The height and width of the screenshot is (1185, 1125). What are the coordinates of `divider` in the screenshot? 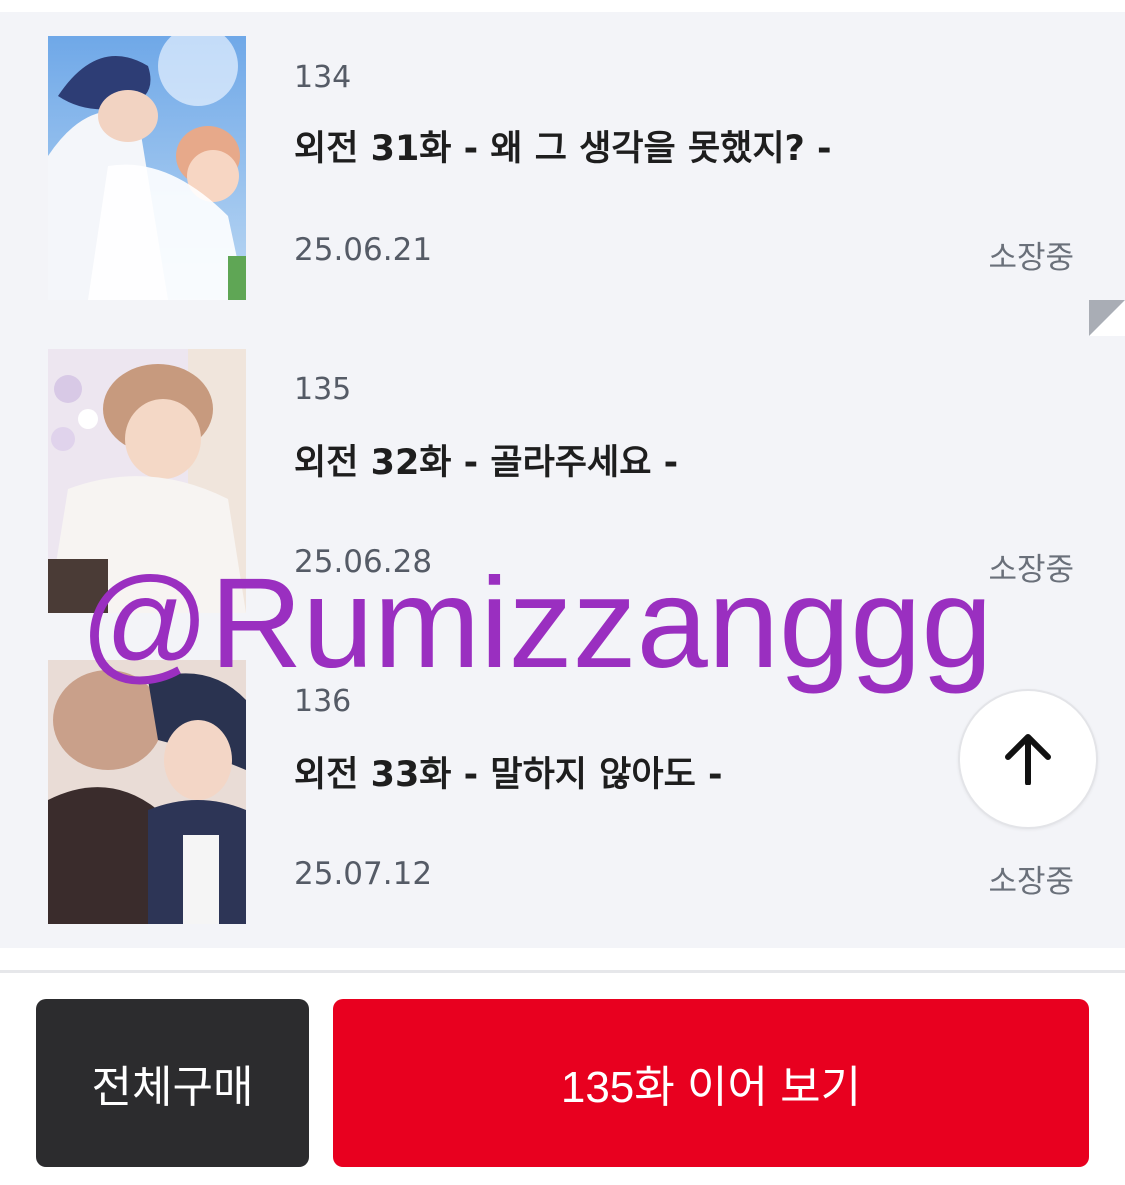 It's located at (562, 971).